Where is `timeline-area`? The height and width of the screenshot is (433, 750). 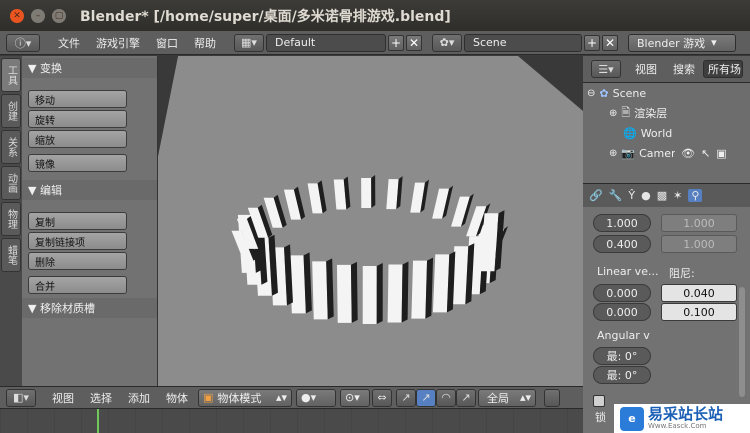
timeline-area is located at coordinates (291, 420).